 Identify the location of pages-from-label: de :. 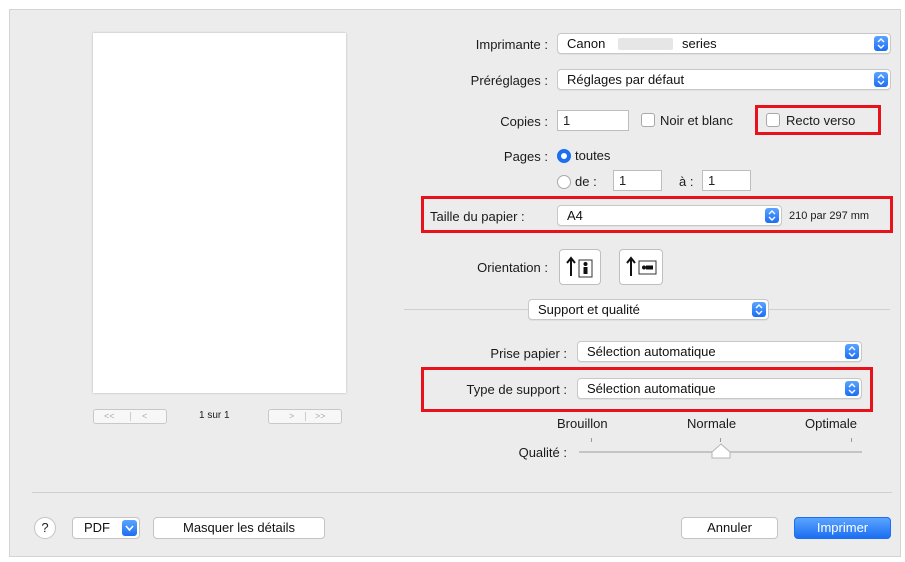
(586, 181).